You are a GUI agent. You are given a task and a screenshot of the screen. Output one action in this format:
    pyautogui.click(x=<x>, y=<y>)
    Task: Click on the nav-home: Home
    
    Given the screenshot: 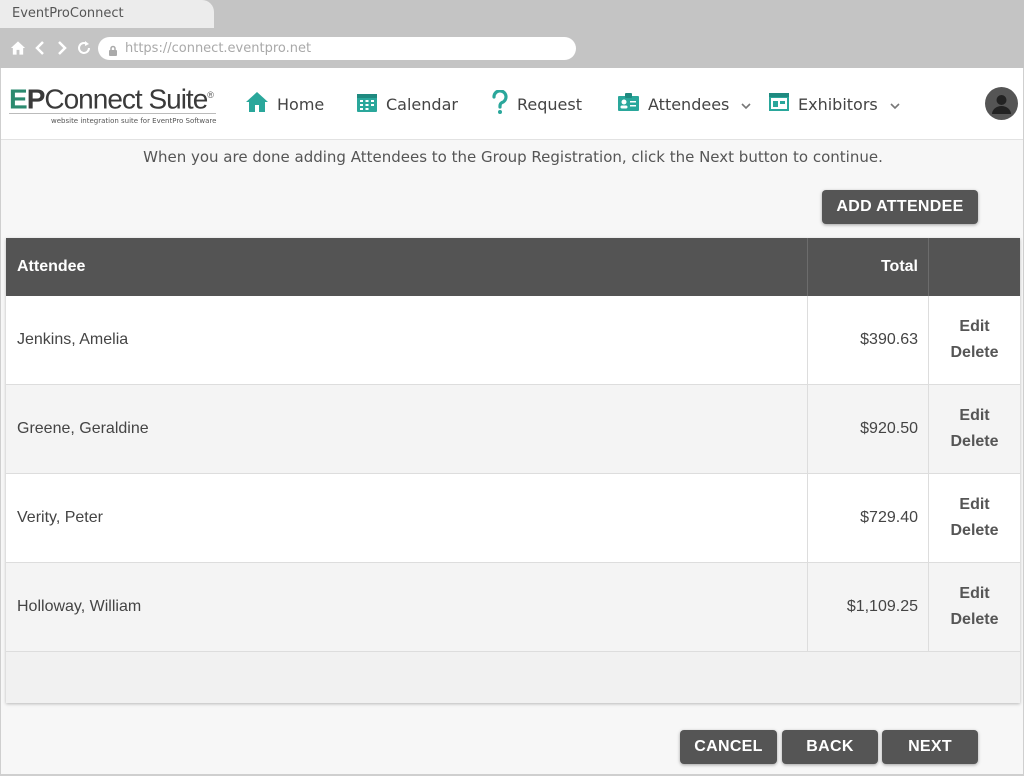 What is the action you would take?
    pyautogui.click(x=284, y=104)
    